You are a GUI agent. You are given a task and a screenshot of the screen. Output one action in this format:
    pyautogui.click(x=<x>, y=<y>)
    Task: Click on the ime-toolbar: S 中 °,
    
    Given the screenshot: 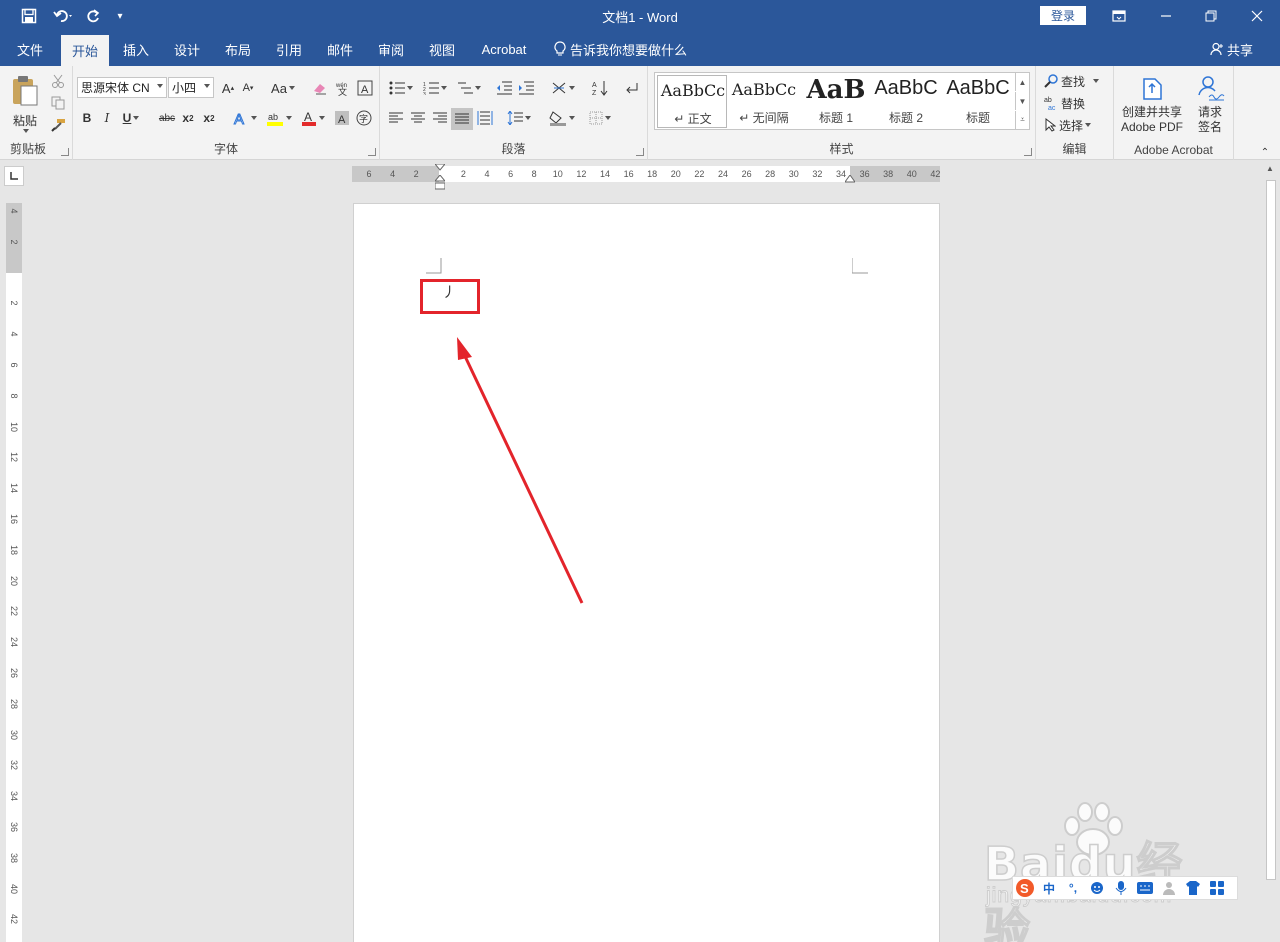 What is the action you would take?
    pyautogui.click(x=1125, y=888)
    